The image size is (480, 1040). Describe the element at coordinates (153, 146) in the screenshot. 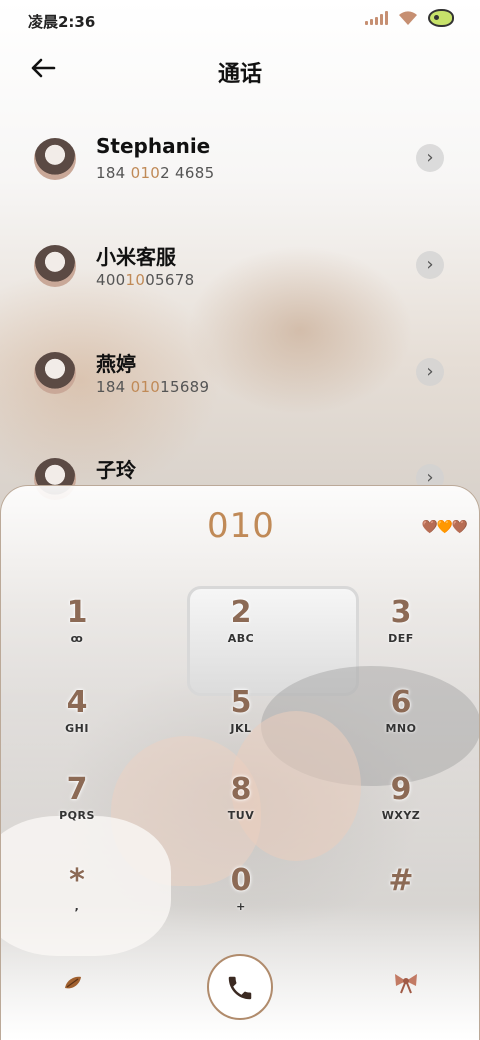

I see `contact-name: Stephanie` at that location.